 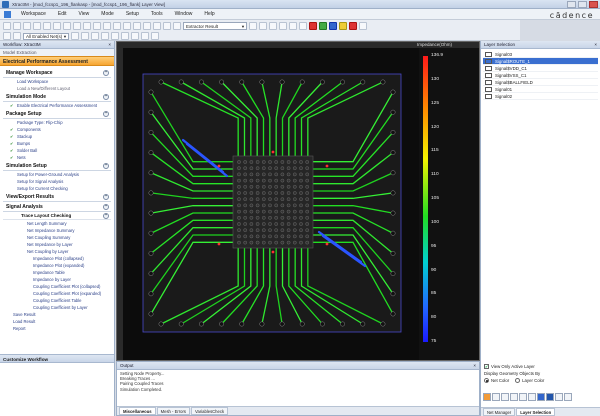 I want to click on highlight-icon, so click(x=353, y=26).